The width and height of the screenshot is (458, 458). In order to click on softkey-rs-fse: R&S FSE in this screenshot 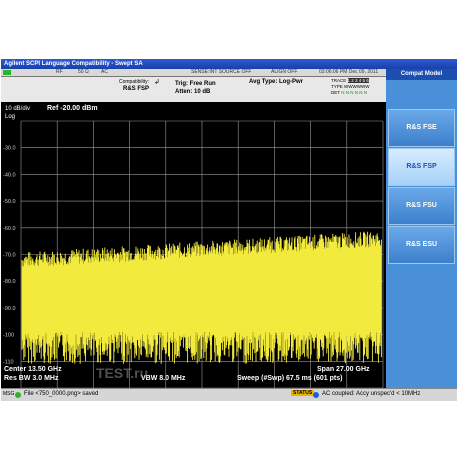, I will do `click(421, 128)`.